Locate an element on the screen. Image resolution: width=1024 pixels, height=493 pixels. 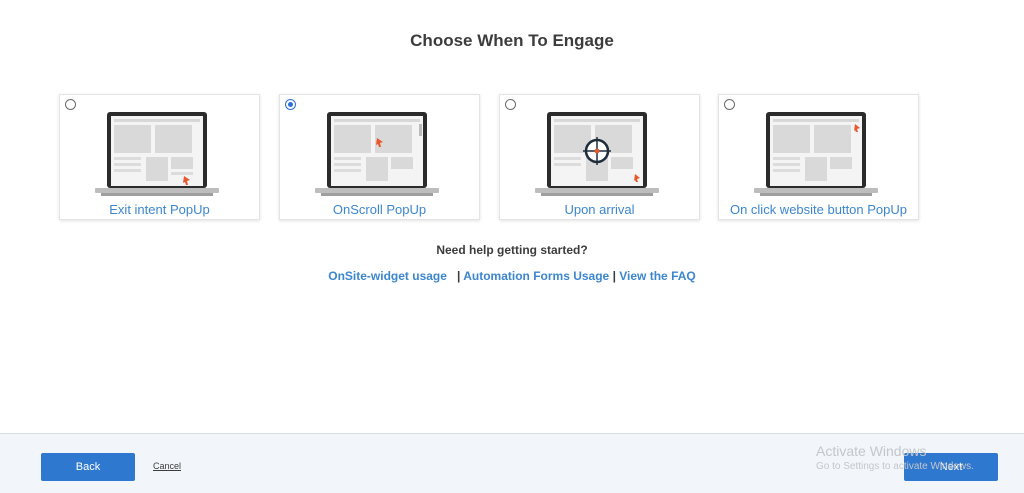
option-card-exit-intent: Exit intent PopUp is located at coordinates (159, 157).